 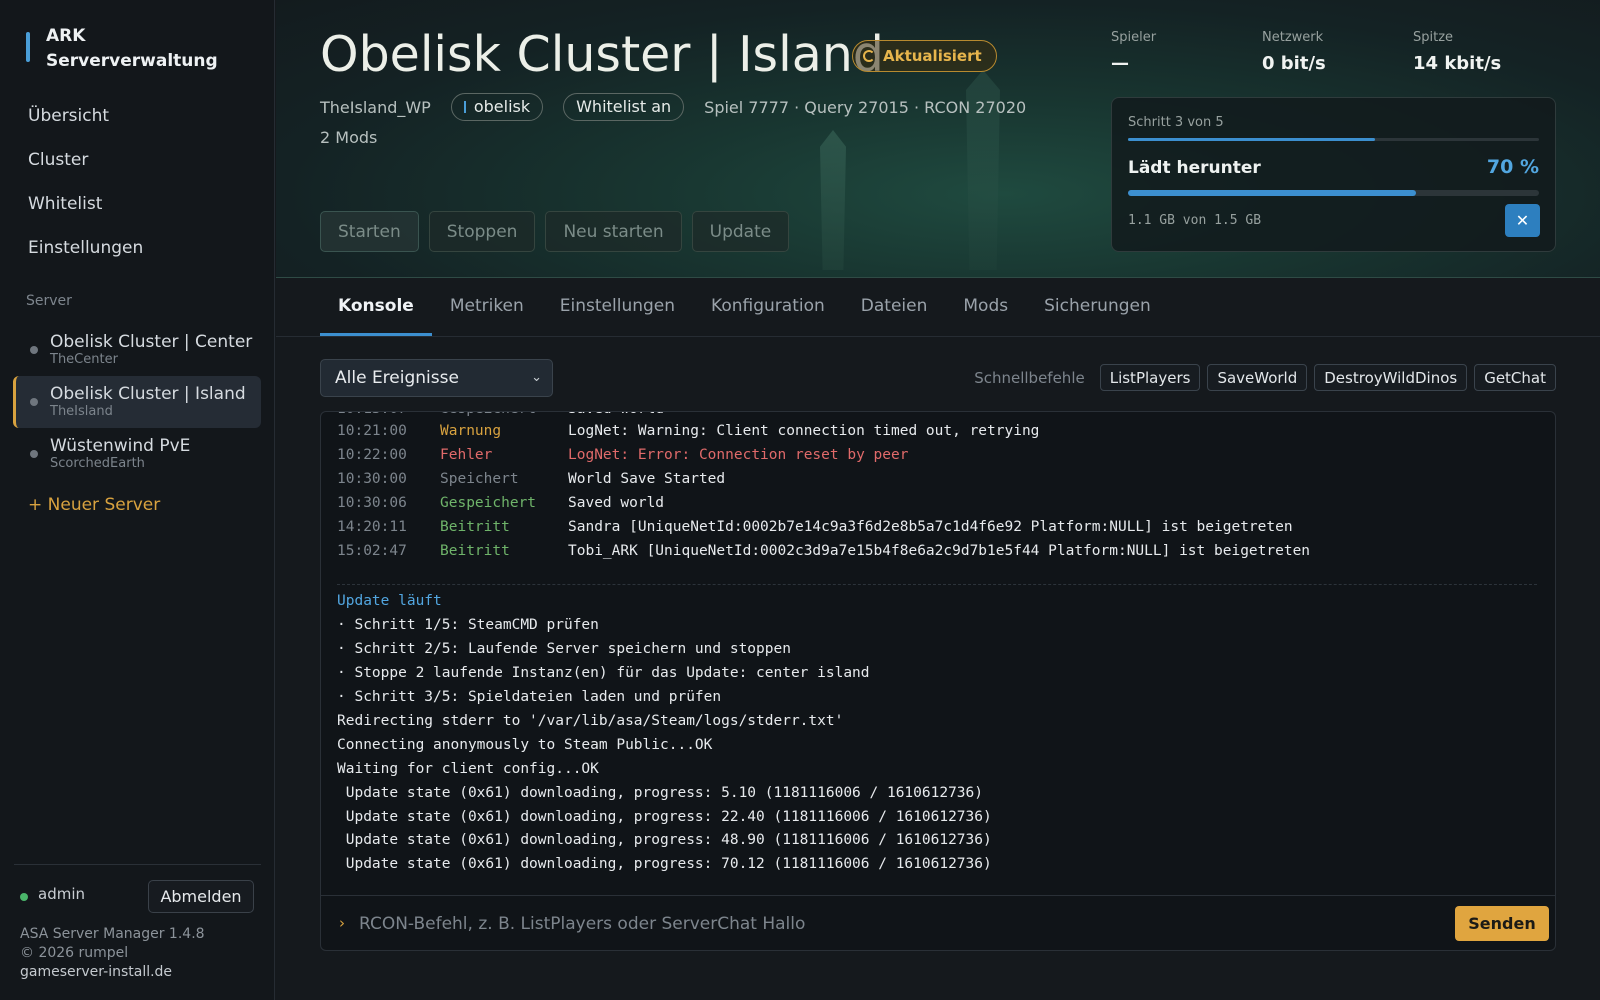 I want to click on stat-value: 14 kbit/s, so click(x=1457, y=63).